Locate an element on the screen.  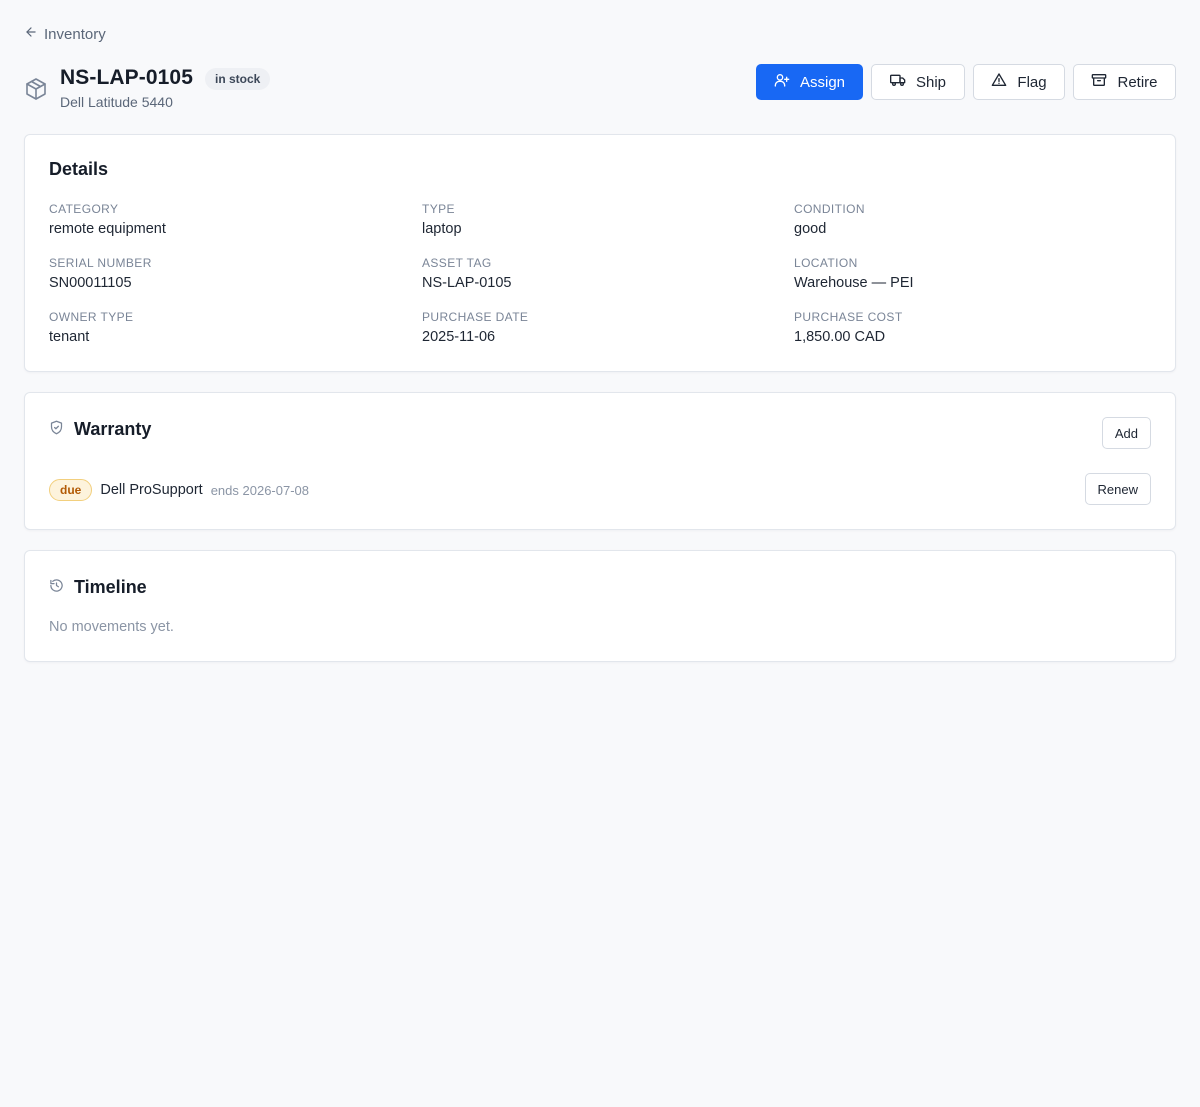
field-type: TYPE laptop is located at coordinates (442, 219).